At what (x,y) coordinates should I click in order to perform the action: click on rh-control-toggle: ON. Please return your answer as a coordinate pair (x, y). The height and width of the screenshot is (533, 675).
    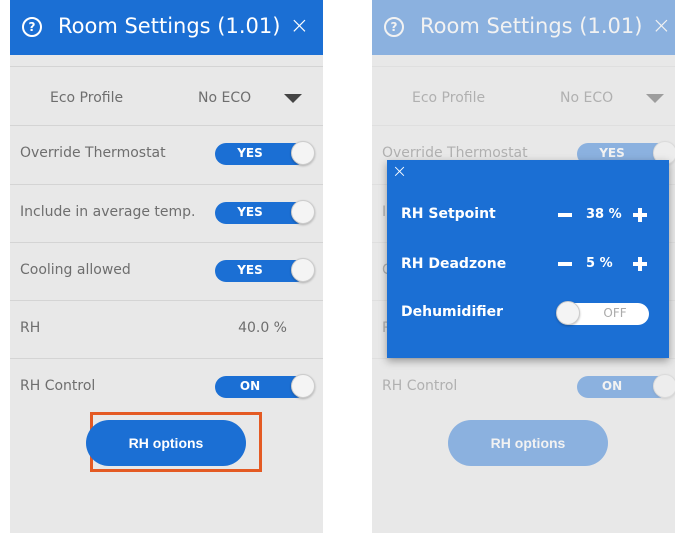
    Looking at the image, I should click on (265, 386).